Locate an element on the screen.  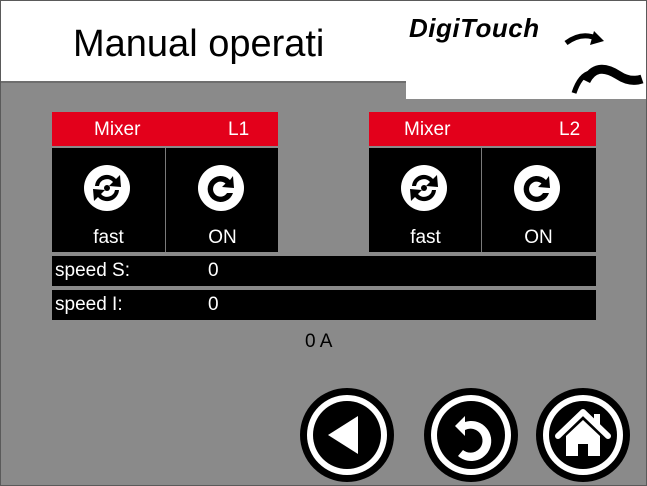
back-icon is located at coordinates (347, 435).